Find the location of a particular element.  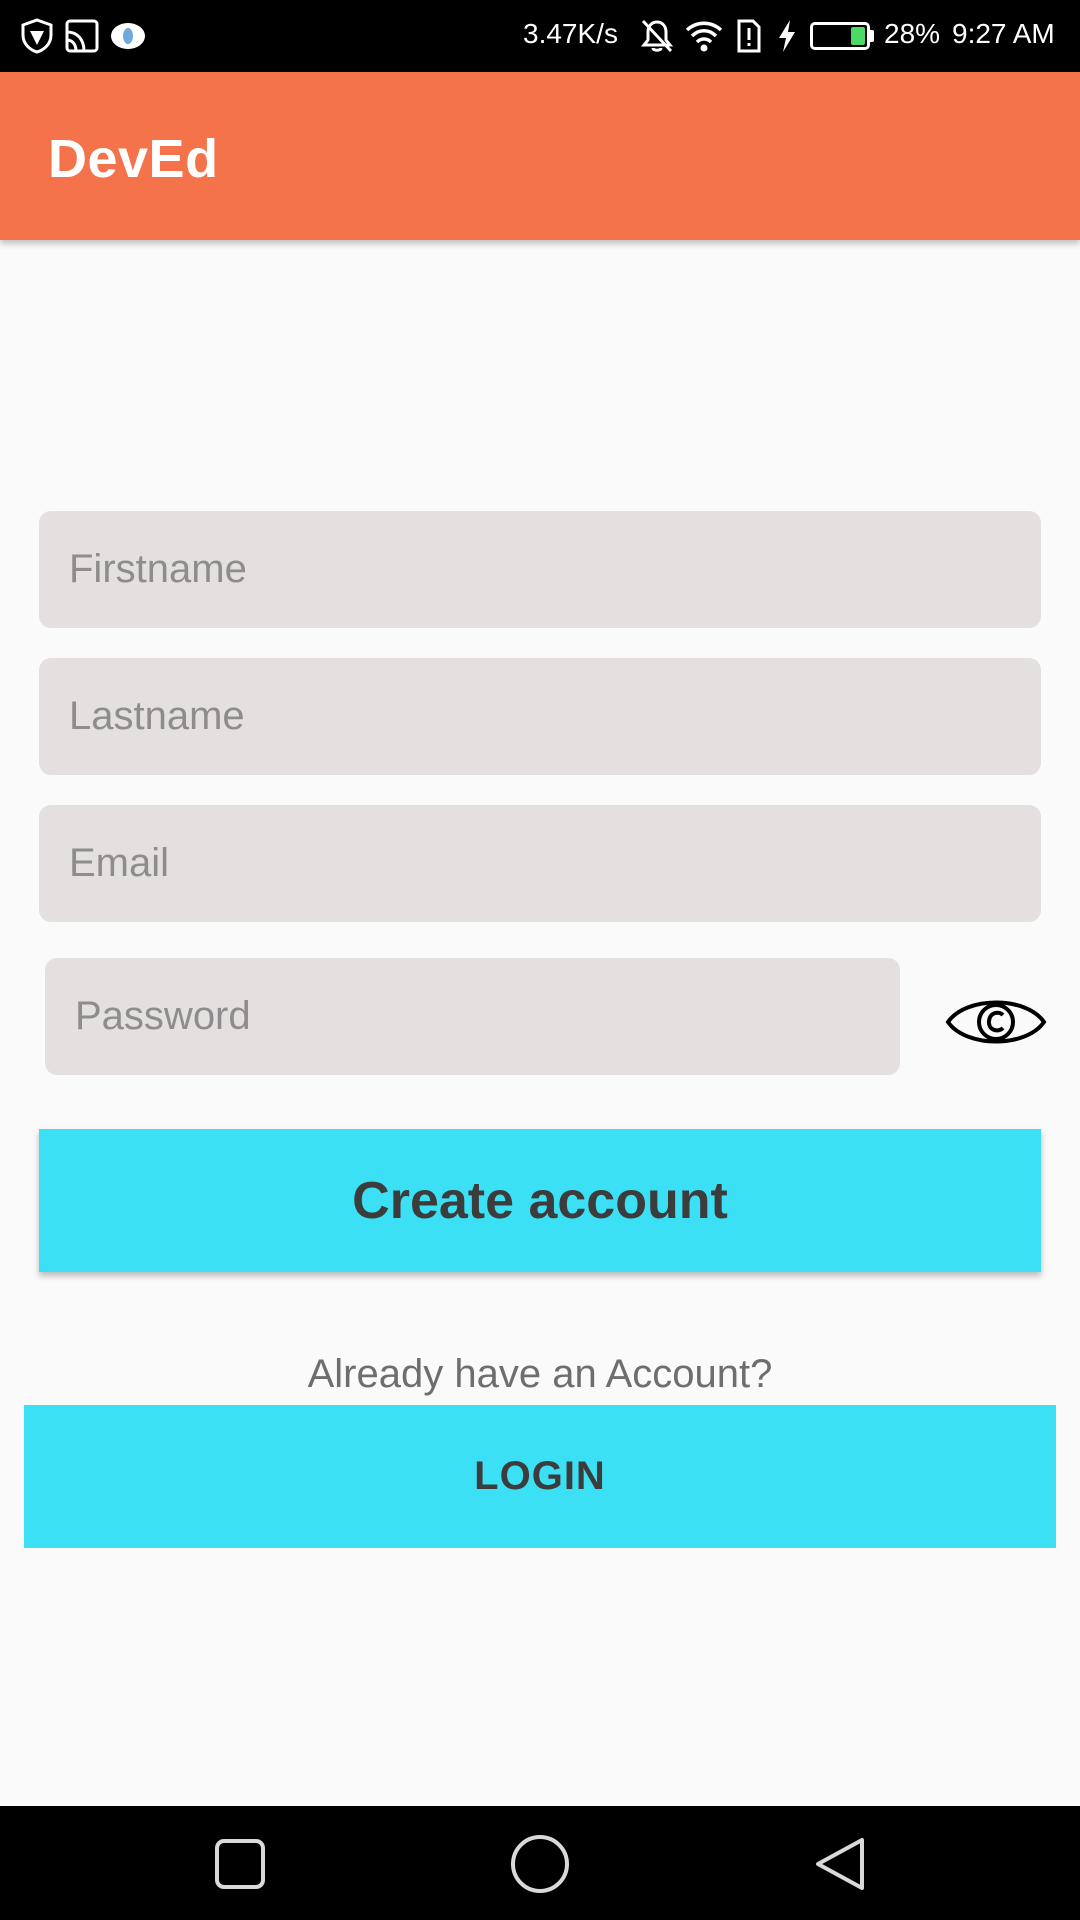

shield-icon is located at coordinates (37, 36).